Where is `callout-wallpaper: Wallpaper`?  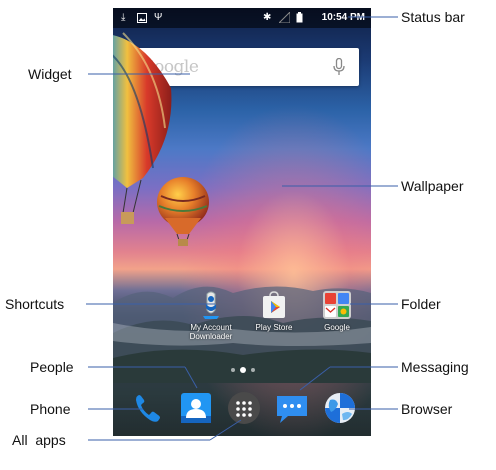 callout-wallpaper: Wallpaper is located at coordinates (432, 186).